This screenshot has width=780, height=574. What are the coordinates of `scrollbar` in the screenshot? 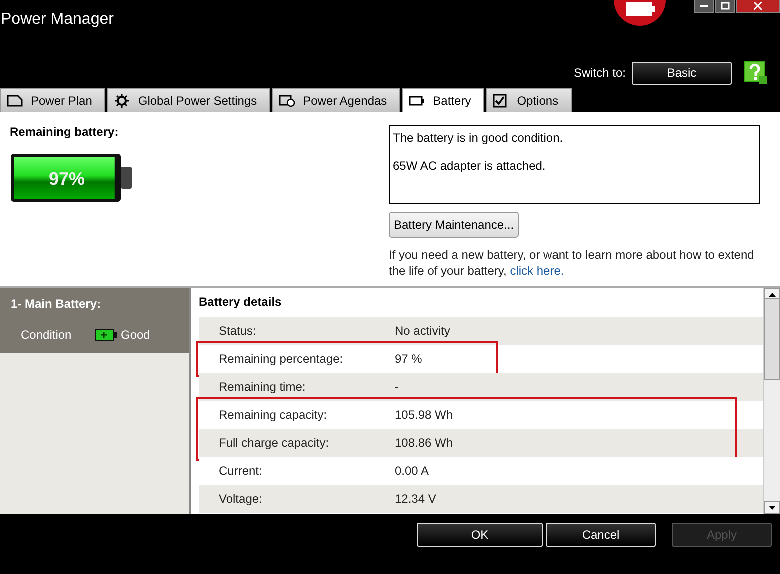 It's located at (771, 401).